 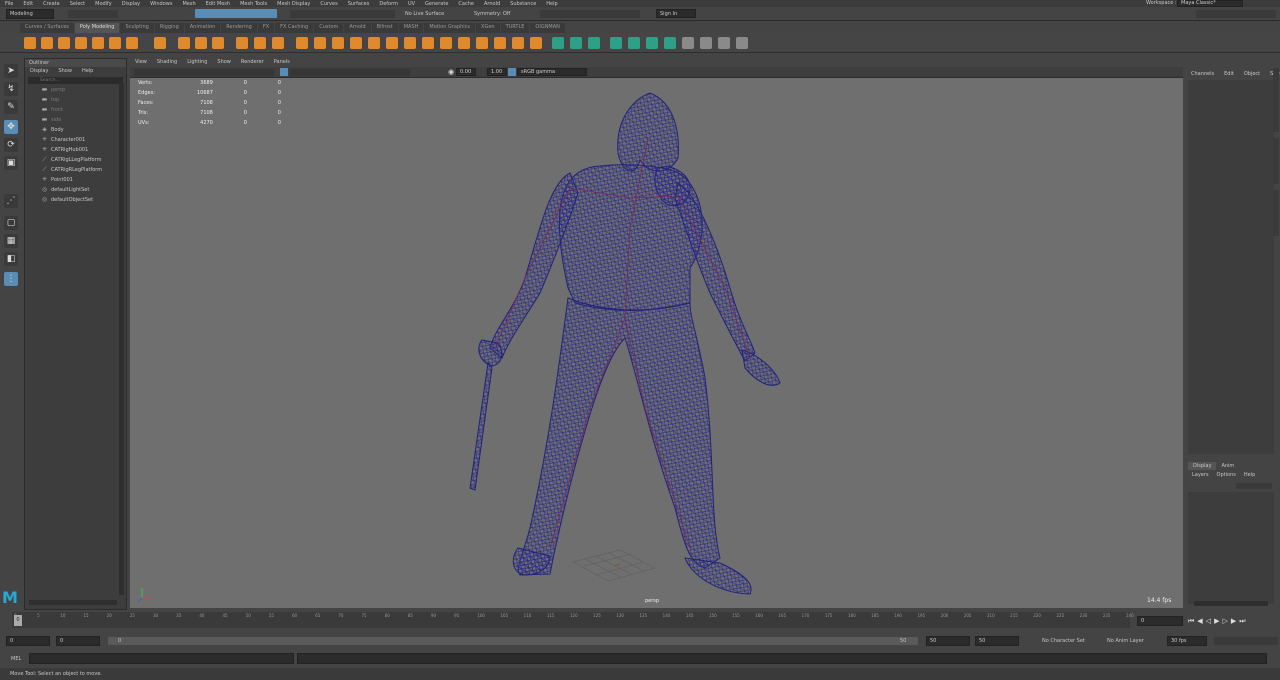 I want to click on outliner-menu-display: Display, so click(x=39, y=71).